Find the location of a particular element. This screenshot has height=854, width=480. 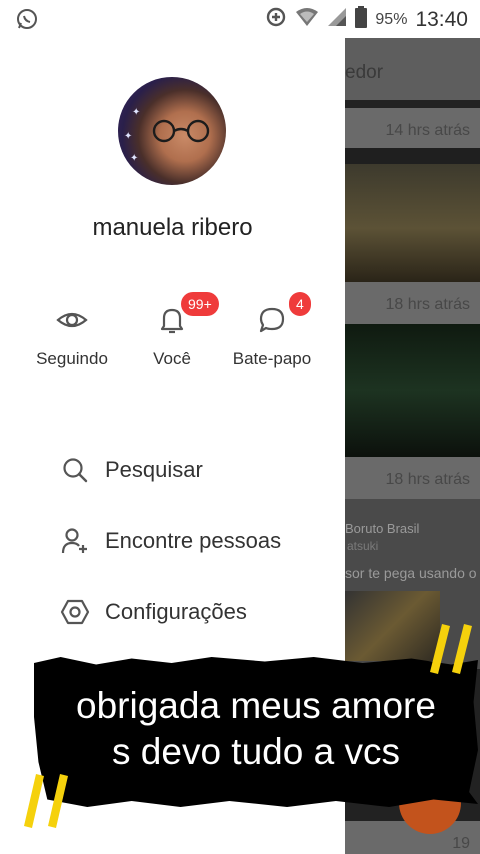

settings-hexagon-icon is located at coordinates (75, 612).